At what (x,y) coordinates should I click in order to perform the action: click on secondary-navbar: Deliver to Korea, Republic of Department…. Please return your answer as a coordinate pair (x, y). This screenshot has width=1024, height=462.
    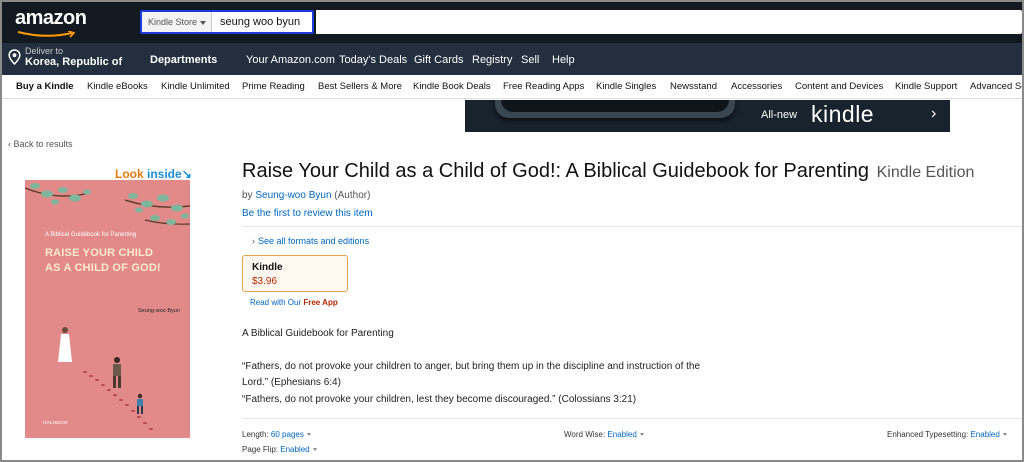
    Looking at the image, I should click on (512, 59).